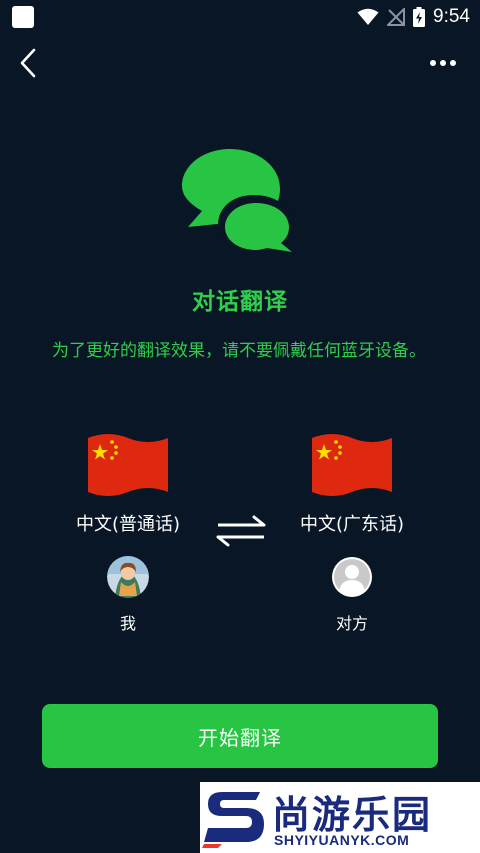 This screenshot has width=480, height=853. What do you see at coordinates (352, 815) in the screenshot?
I see `watermark-title: 尚游乐园` at bounding box center [352, 815].